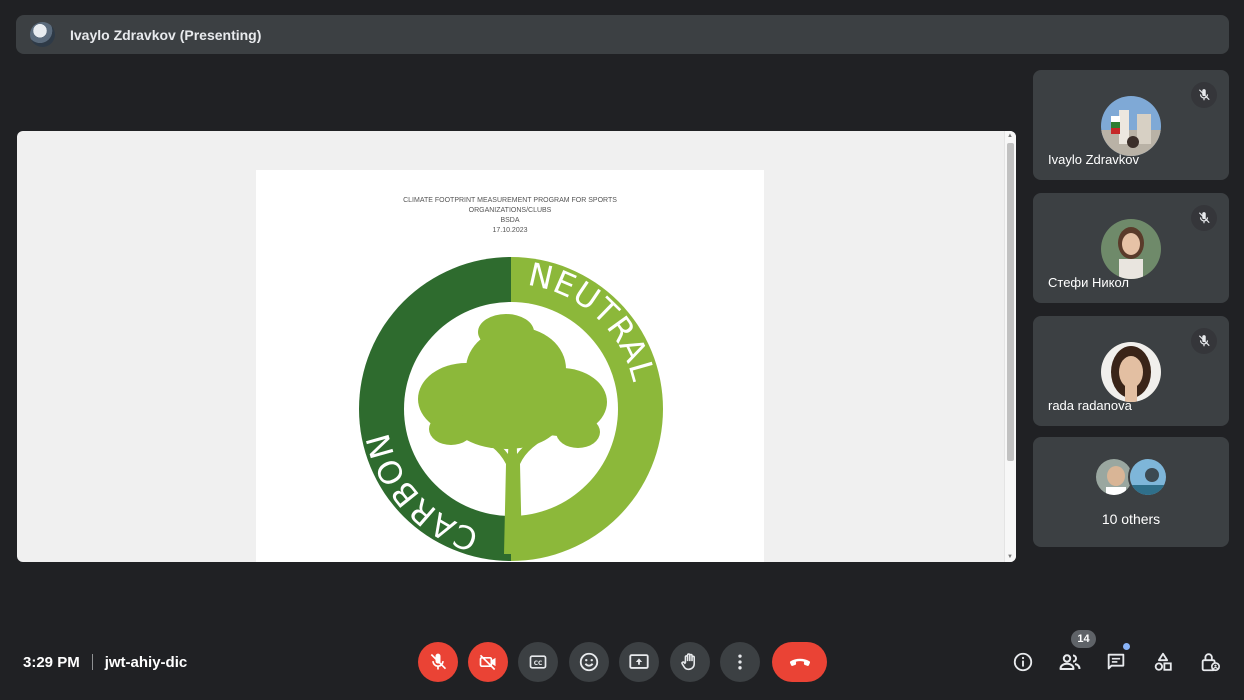  I want to click on others-label: 10 others, so click(1131, 519).